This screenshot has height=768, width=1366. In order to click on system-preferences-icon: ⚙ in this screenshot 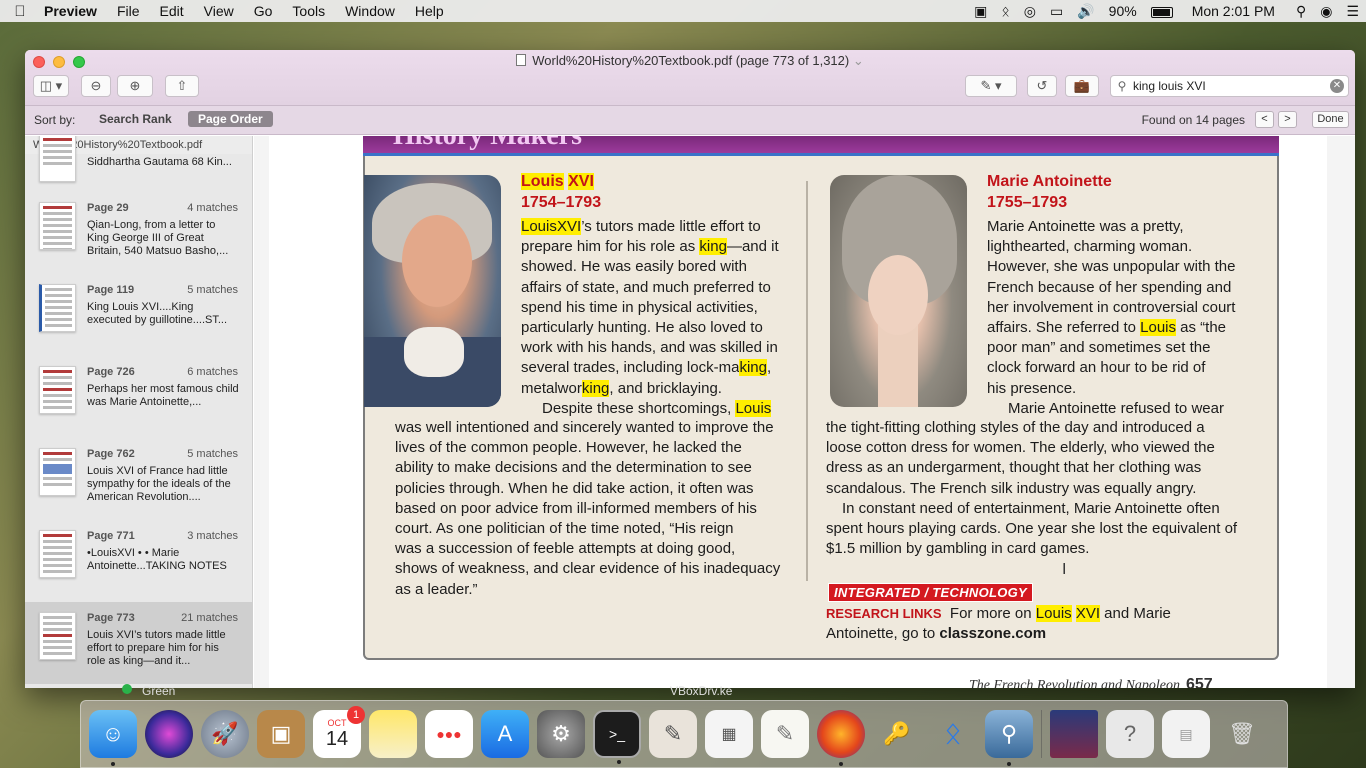, I will do `click(561, 734)`.